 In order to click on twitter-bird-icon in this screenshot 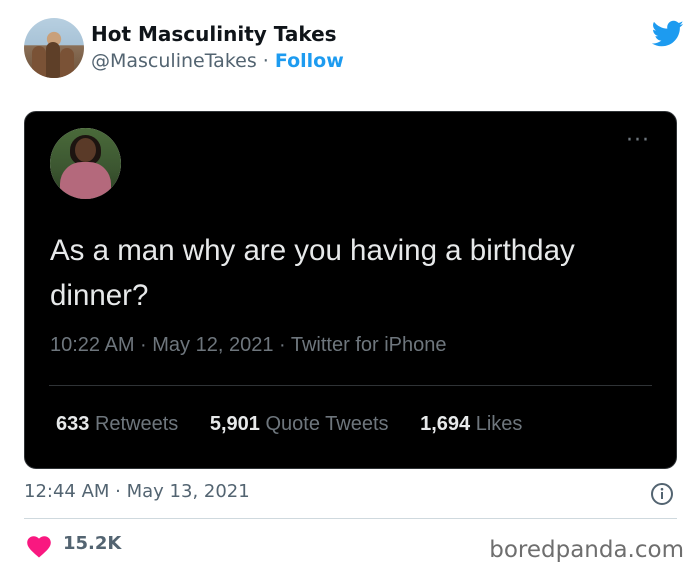, I will do `click(668, 34)`.